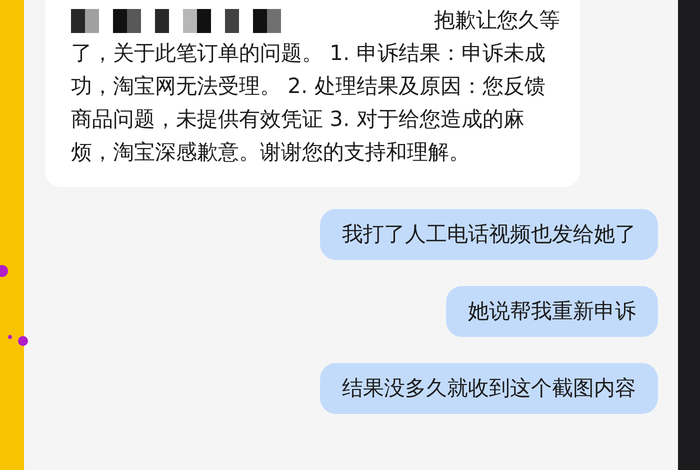  Describe the element at coordinates (552, 311) in the screenshot. I see `outgoing-message-bubble: 她说帮我重新申诉` at that location.